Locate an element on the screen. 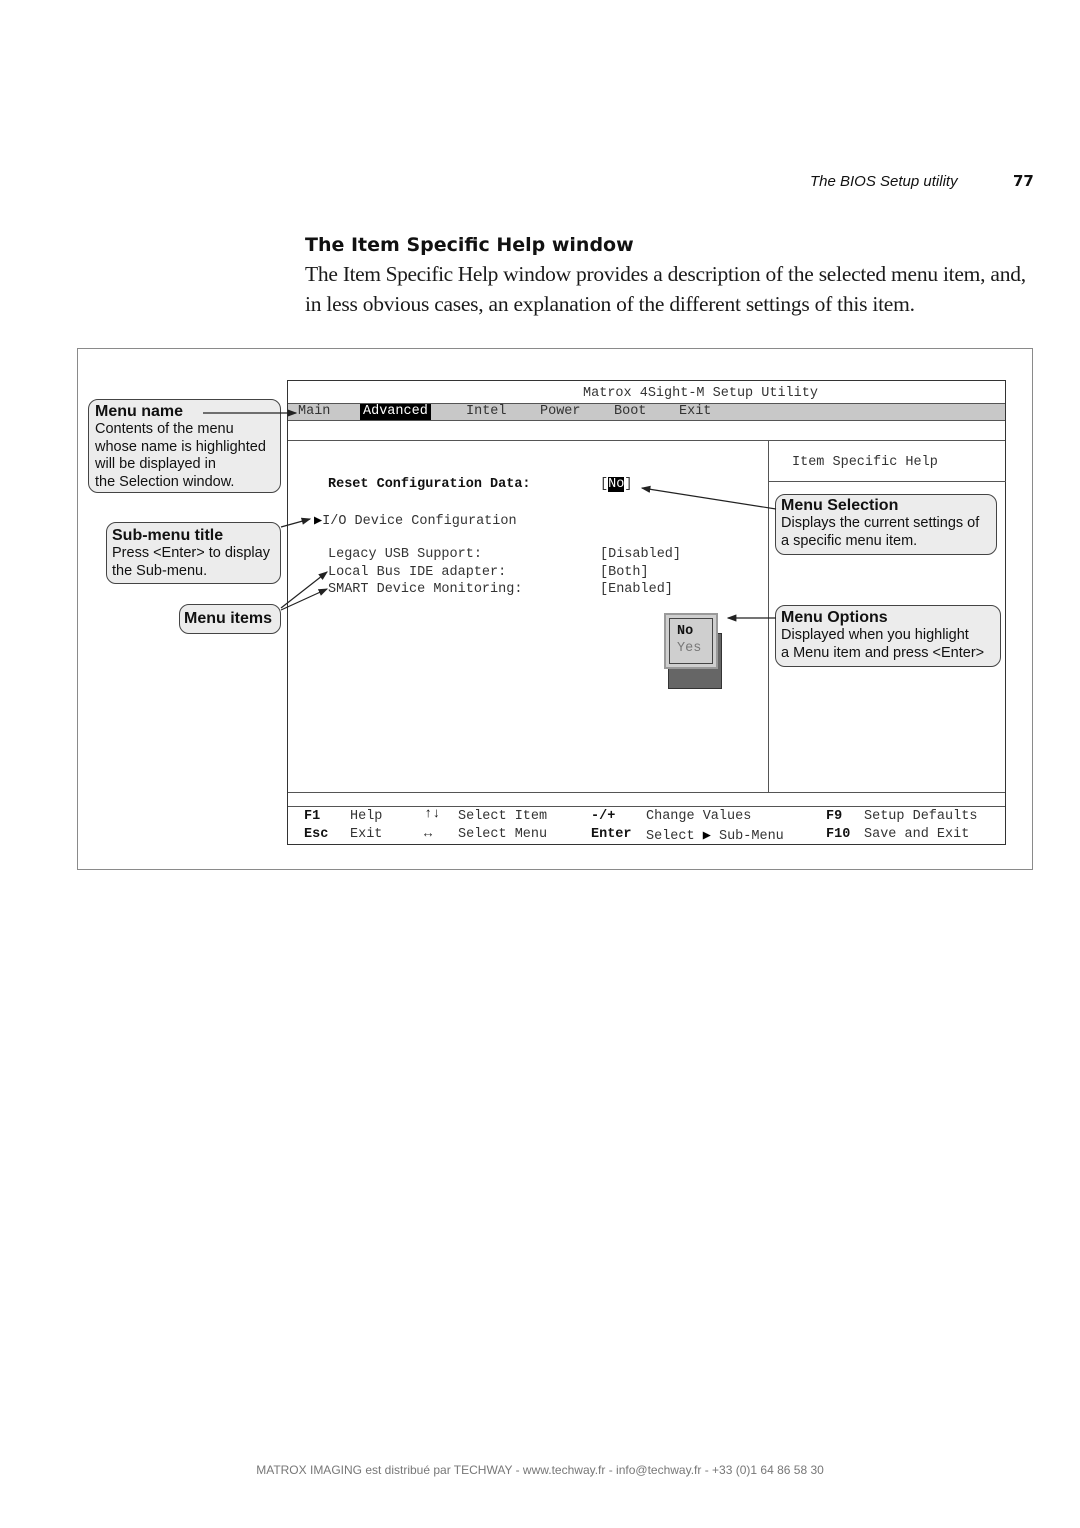 The width and height of the screenshot is (1080, 1528). arrow-submenu-title is located at coordinates (296, 522).